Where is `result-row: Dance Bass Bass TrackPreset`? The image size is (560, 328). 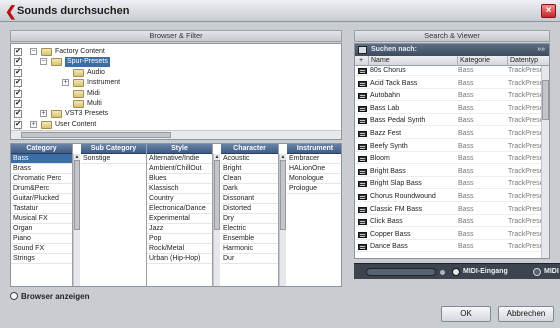 result-row: Dance Bass Bass TrackPreset is located at coordinates (448, 247).